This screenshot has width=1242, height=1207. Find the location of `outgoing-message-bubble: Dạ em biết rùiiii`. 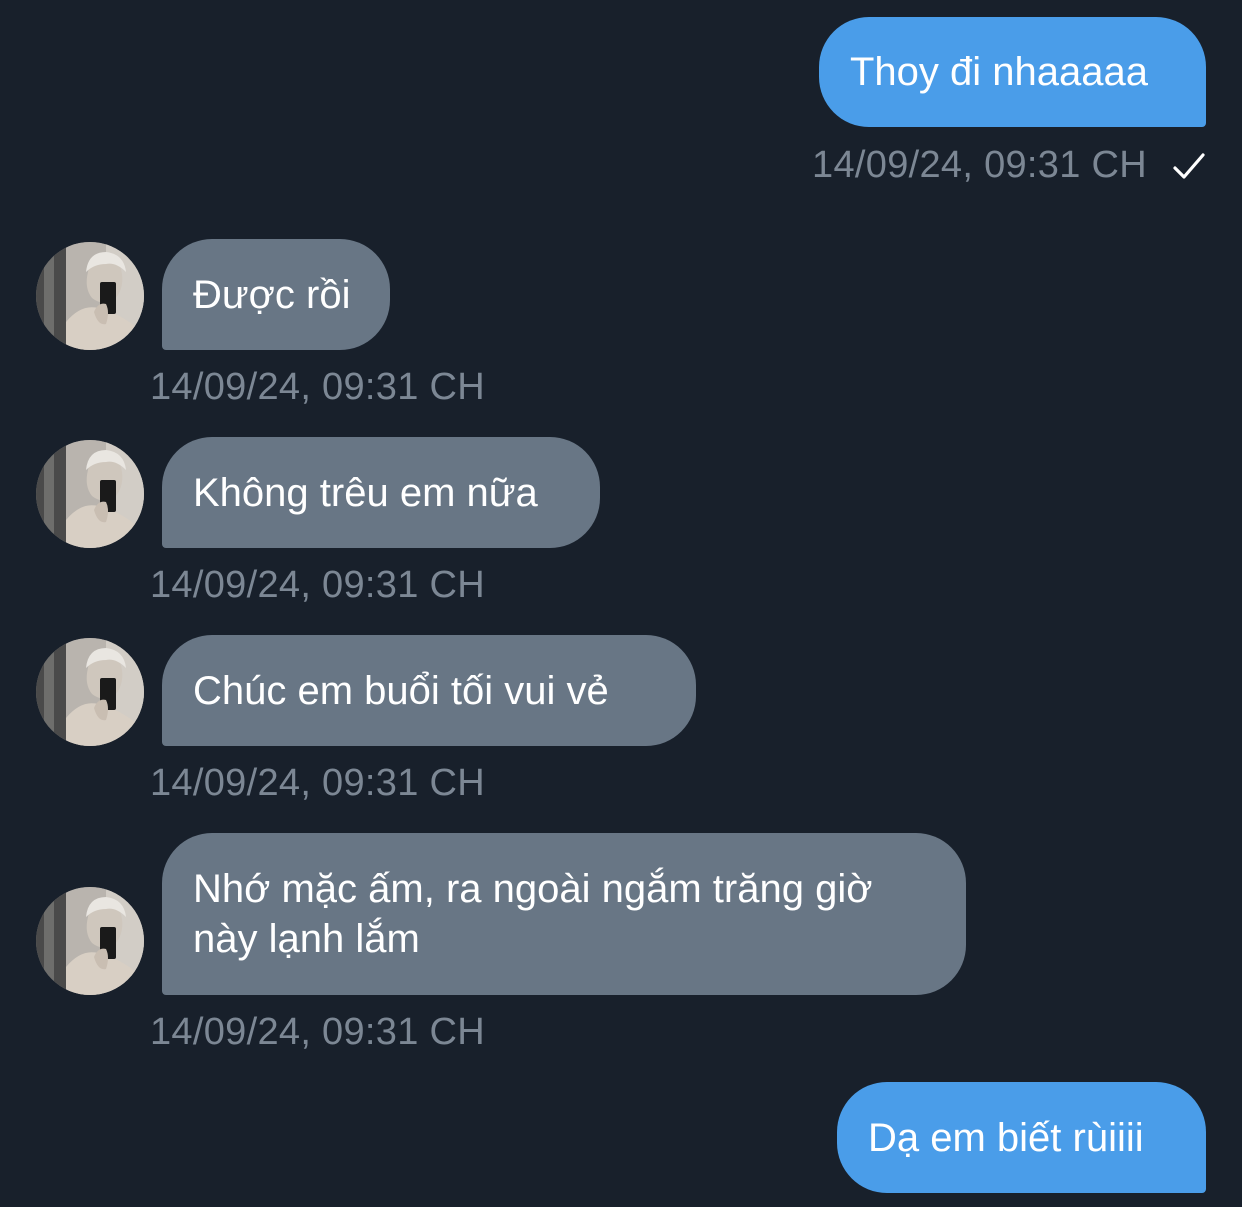

outgoing-message-bubble: Dạ em biết rùiiii is located at coordinates (1021, 1137).